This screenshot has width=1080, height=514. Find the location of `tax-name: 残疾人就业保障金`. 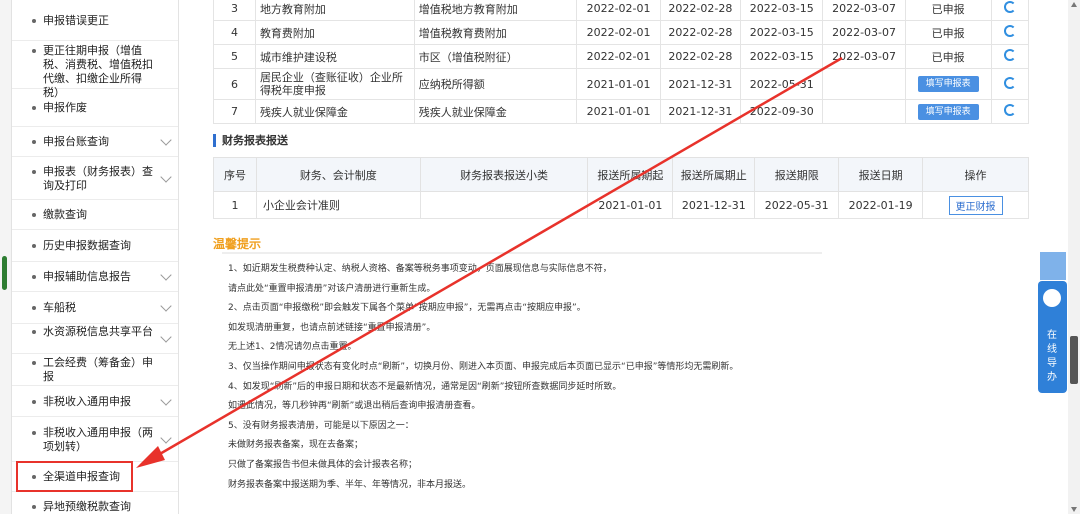

tax-name: 残疾人就业保障金 is located at coordinates (334, 111).